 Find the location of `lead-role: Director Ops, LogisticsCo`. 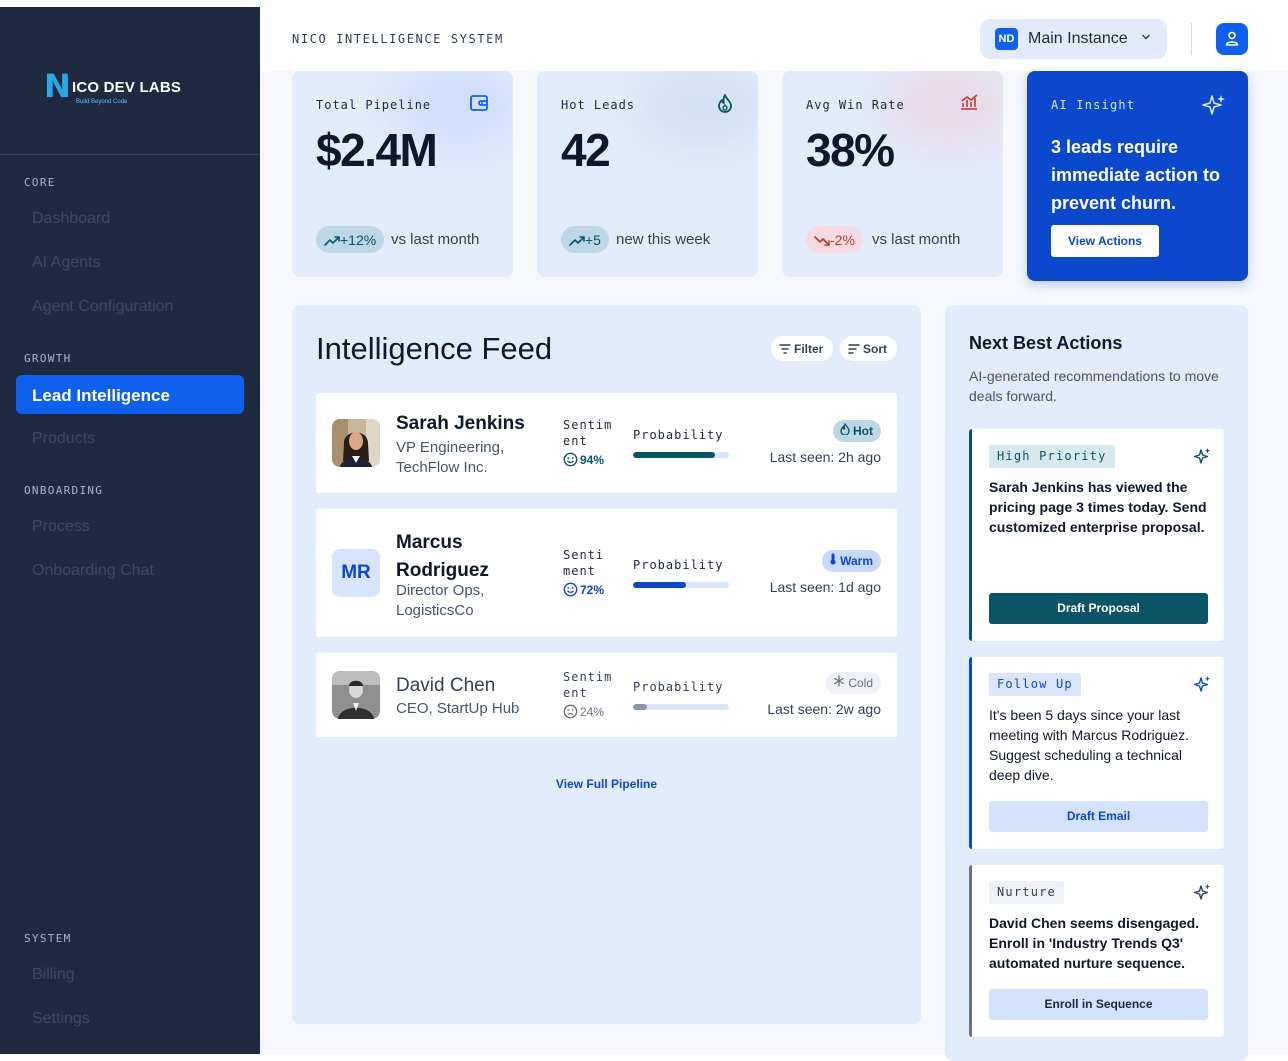

lead-role: Director Ops, LogisticsCo is located at coordinates (440, 600).